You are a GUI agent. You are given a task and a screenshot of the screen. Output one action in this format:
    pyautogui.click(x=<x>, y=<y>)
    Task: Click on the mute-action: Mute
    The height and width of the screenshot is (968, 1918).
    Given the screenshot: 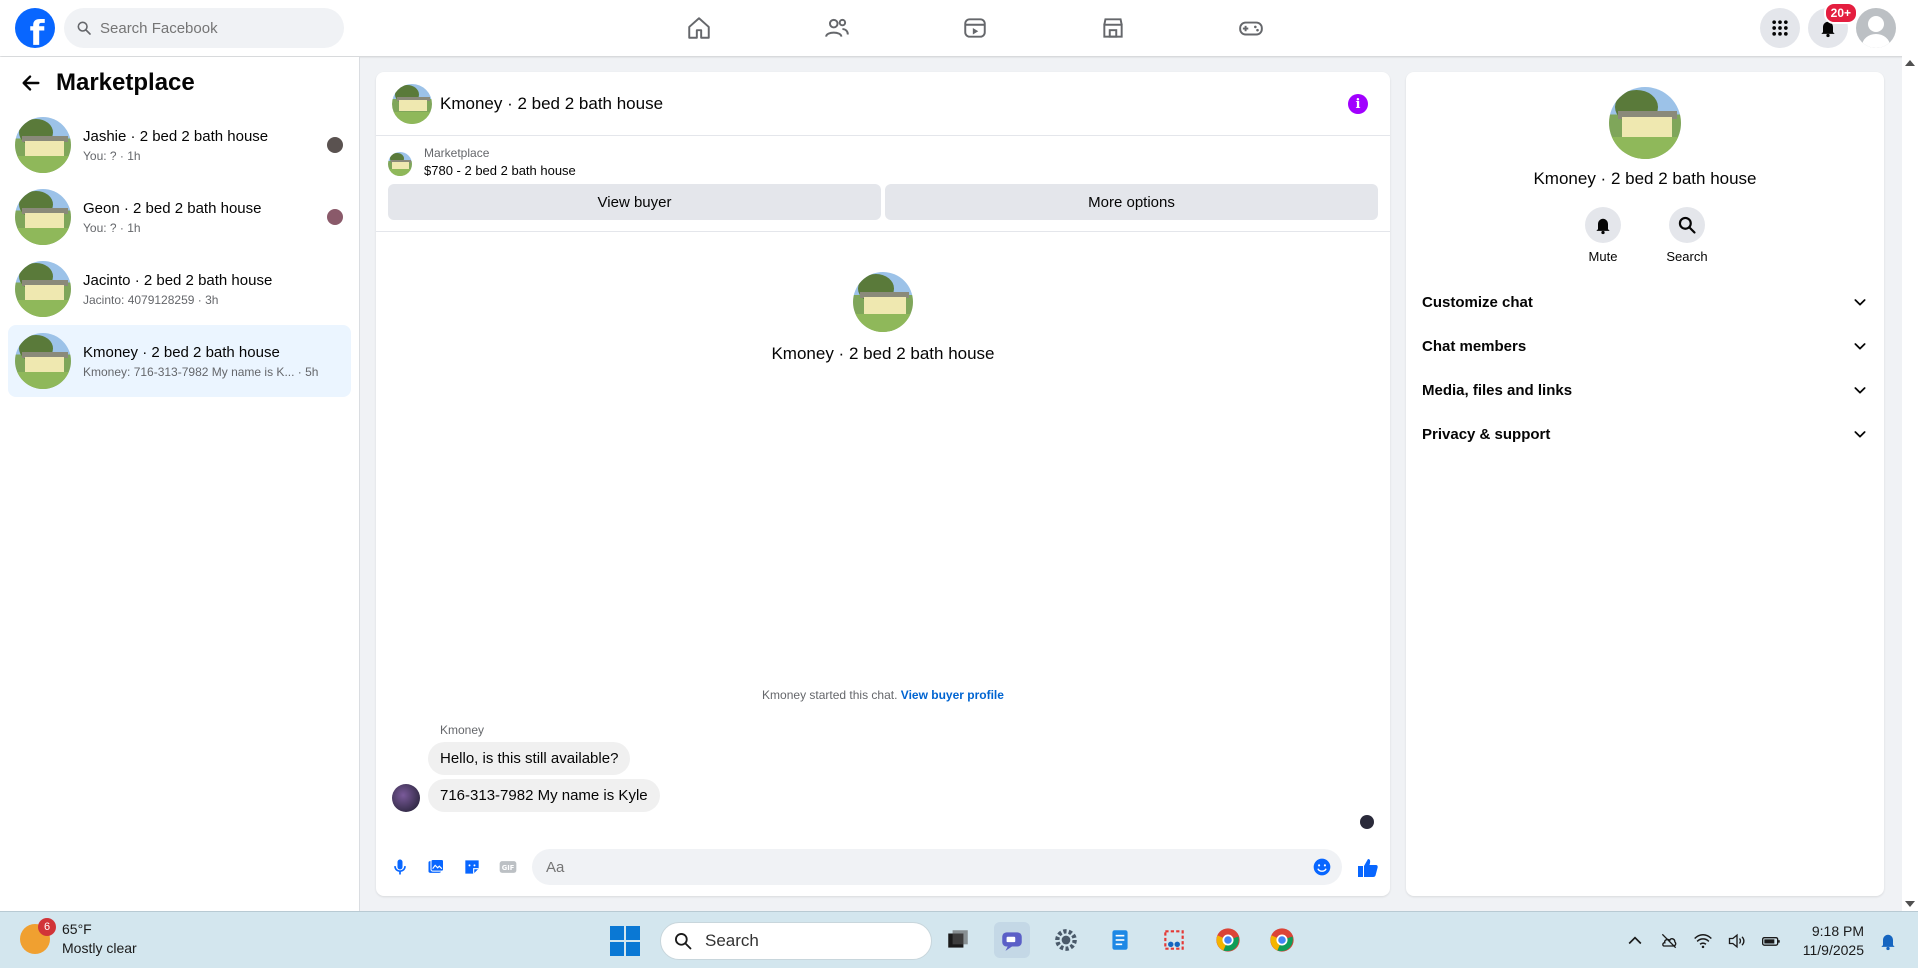 What is the action you would take?
    pyautogui.click(x=1603, y=235)
    